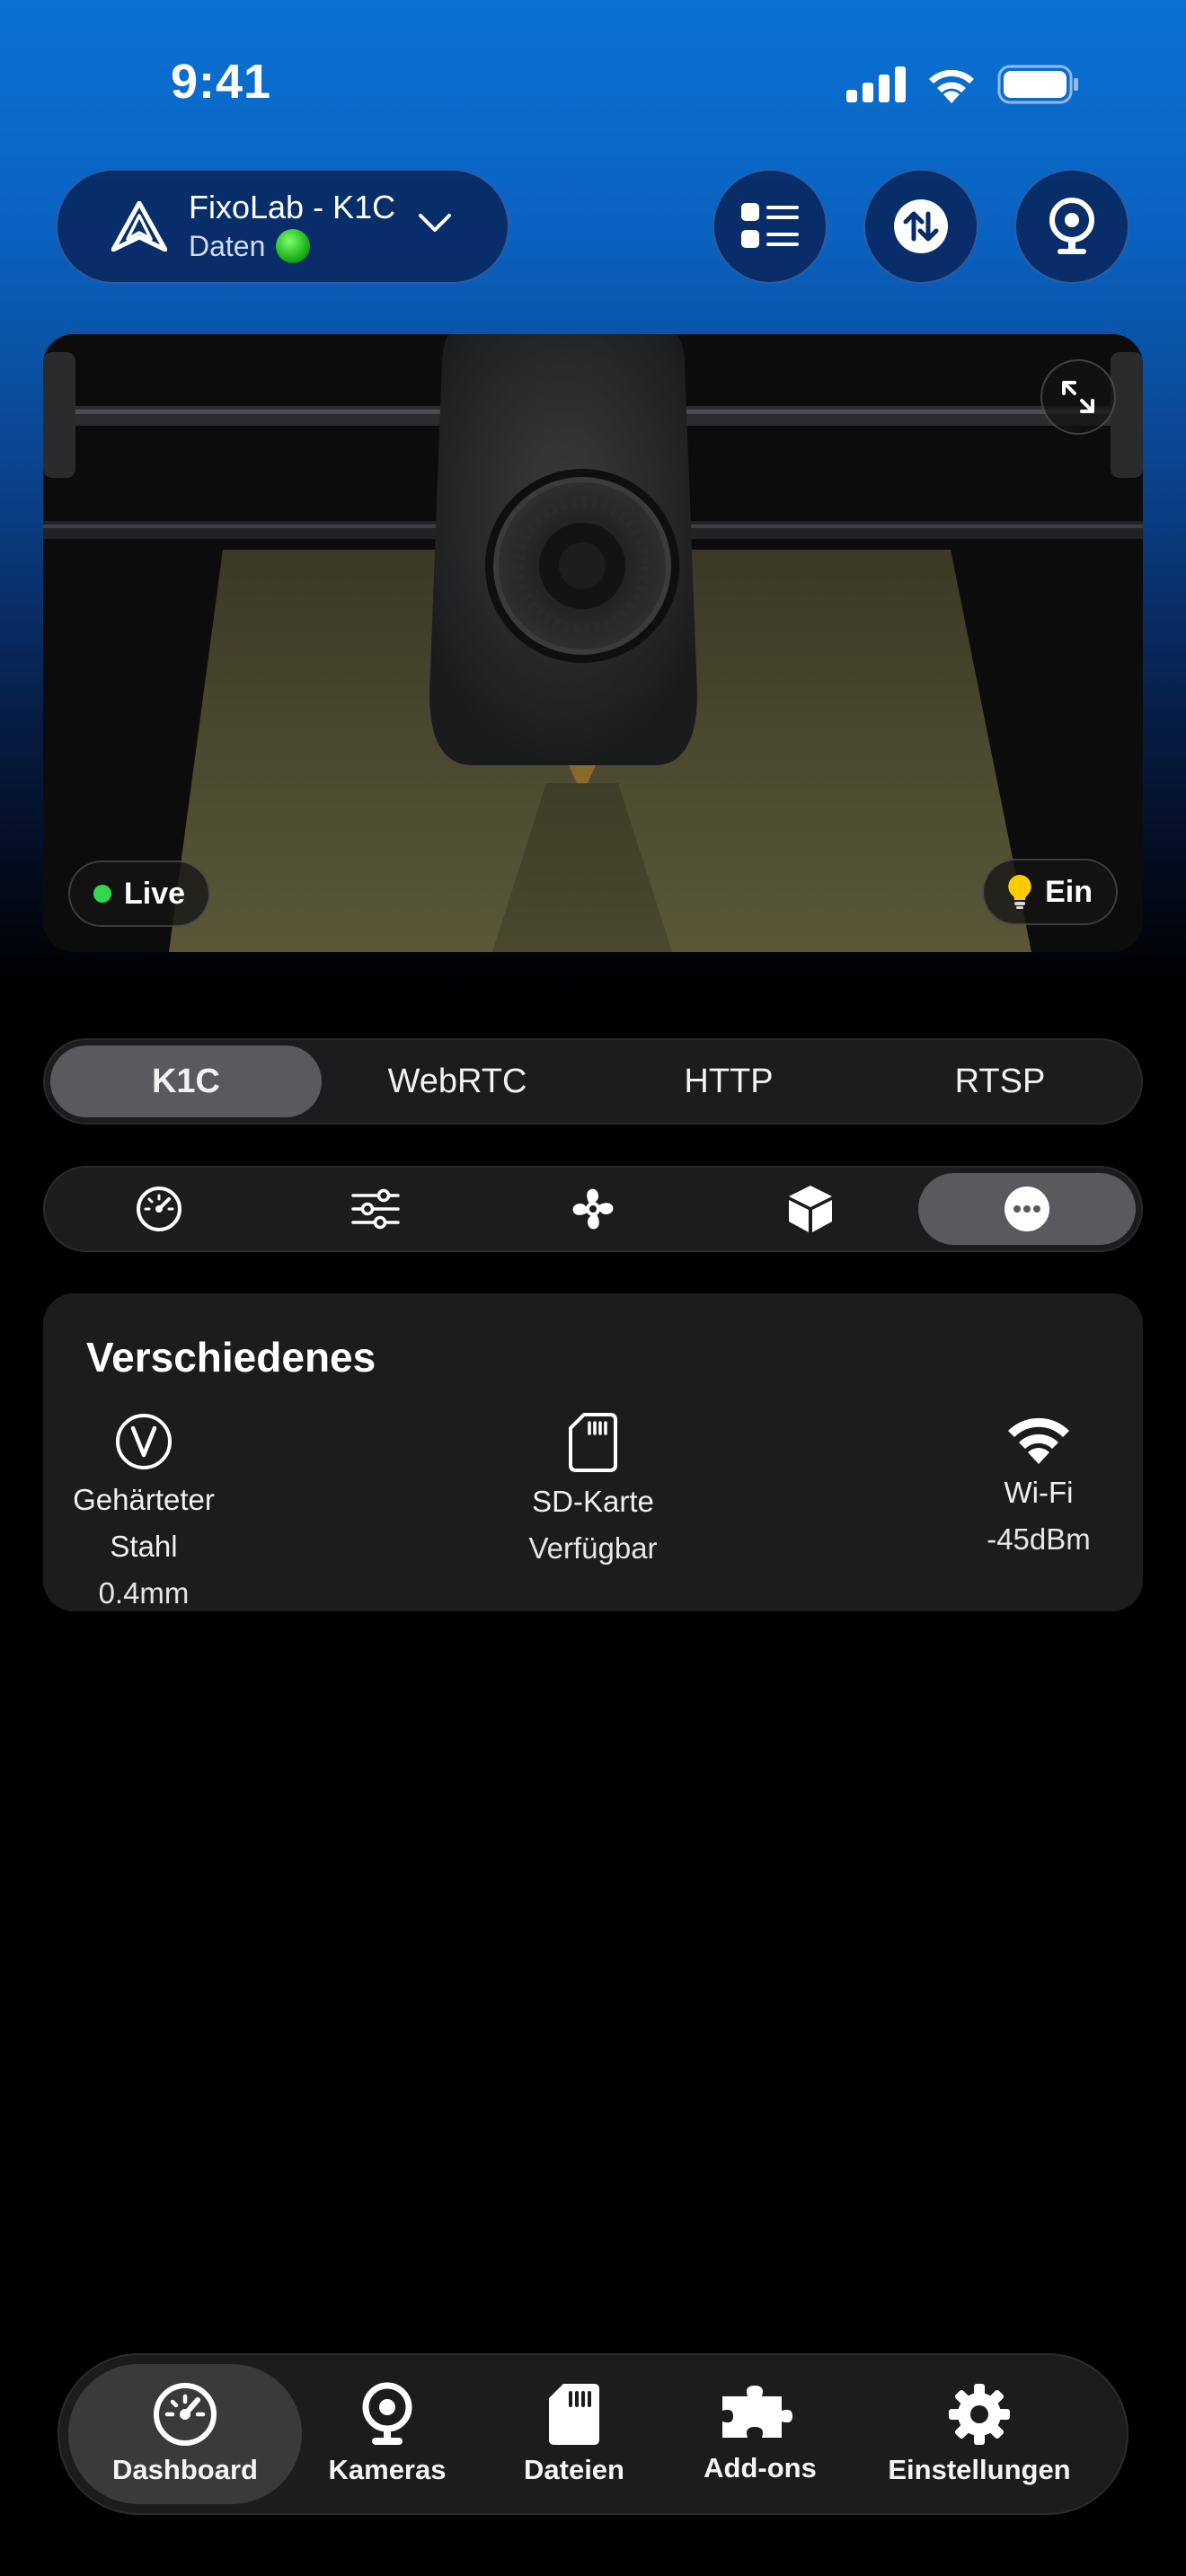  I want to click on lightbulb-icon, so click(1019, 892).